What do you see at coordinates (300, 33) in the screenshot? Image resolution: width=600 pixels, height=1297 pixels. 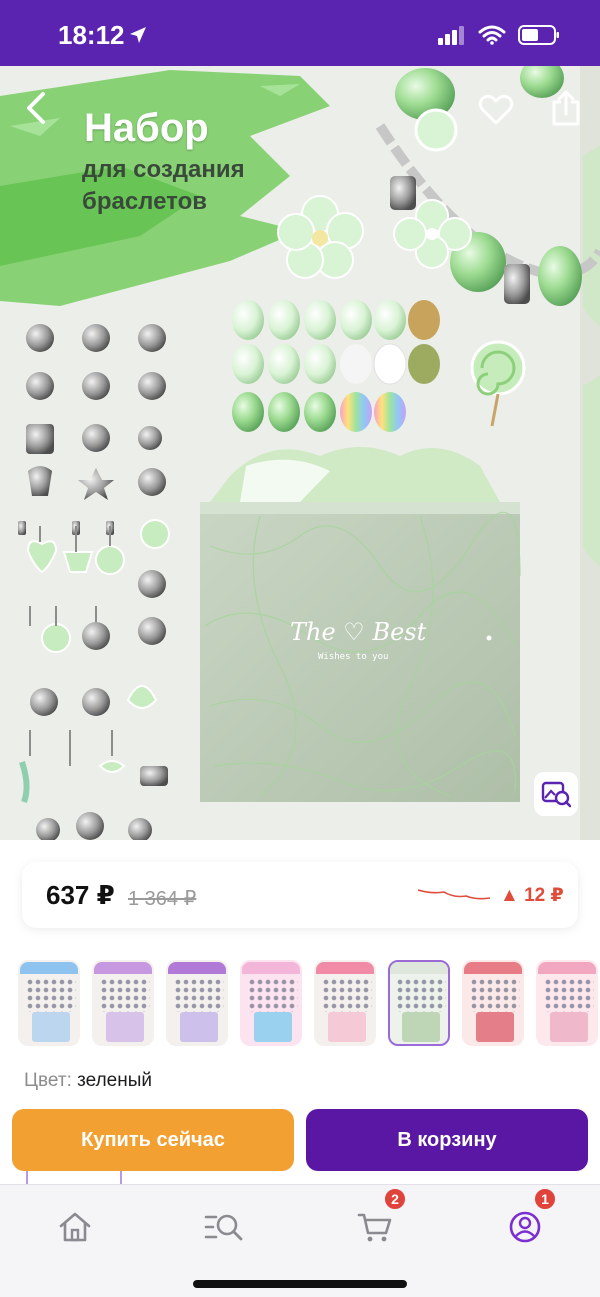 I see `status-bar: 18:12` at bounding box center [300, 33].